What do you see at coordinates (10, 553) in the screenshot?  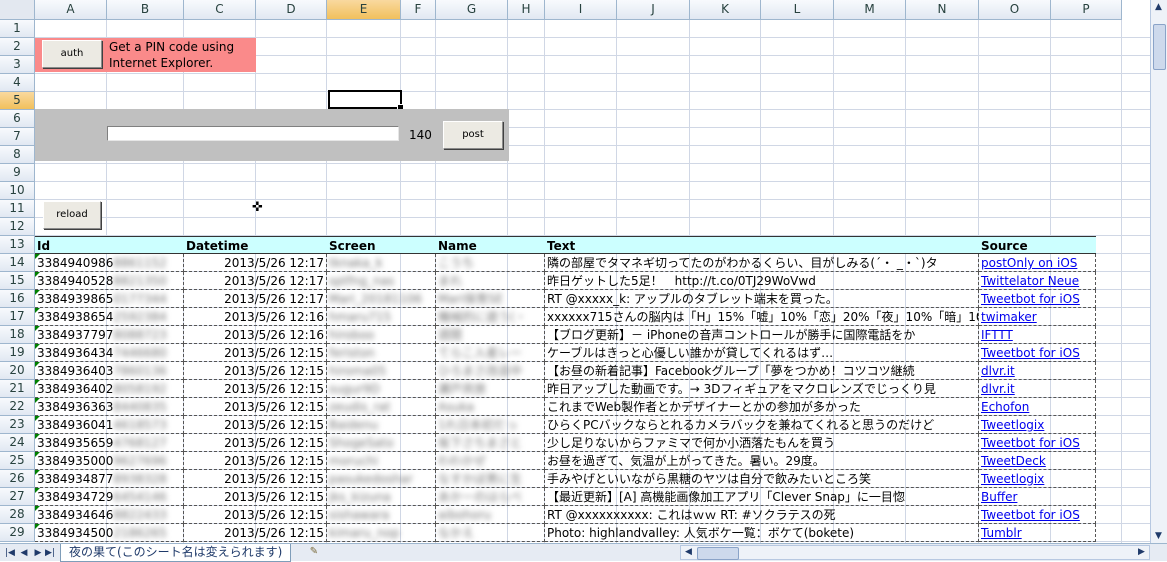 I see `nav-first-icon: |◀` at bounding box center [10, 553].